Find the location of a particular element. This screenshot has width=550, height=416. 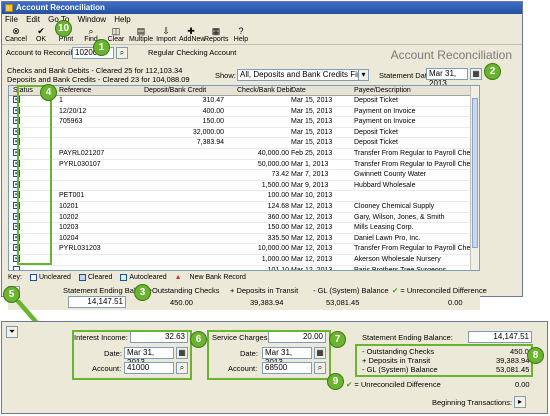

beginning-transactions-button: ▸ is located at coordinates (520, 402).